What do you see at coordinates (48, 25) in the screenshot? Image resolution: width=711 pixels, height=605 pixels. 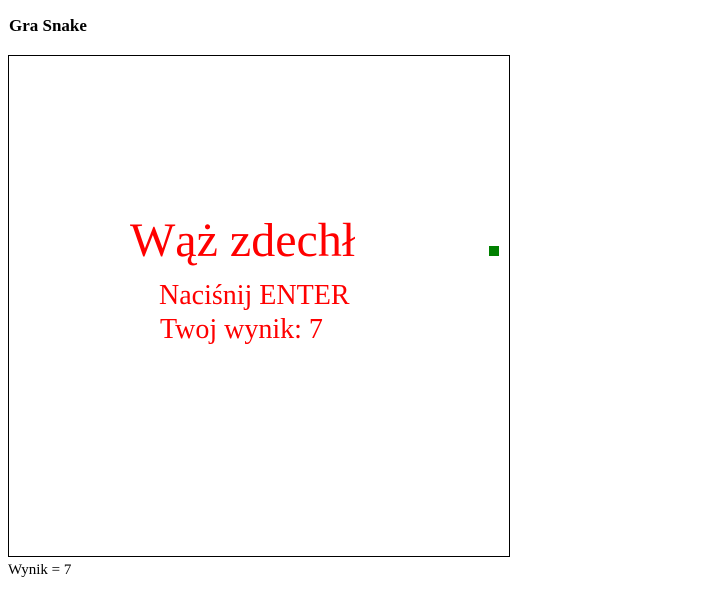 I see `page-title: Gra Snake` at bounding box center [48, 25].